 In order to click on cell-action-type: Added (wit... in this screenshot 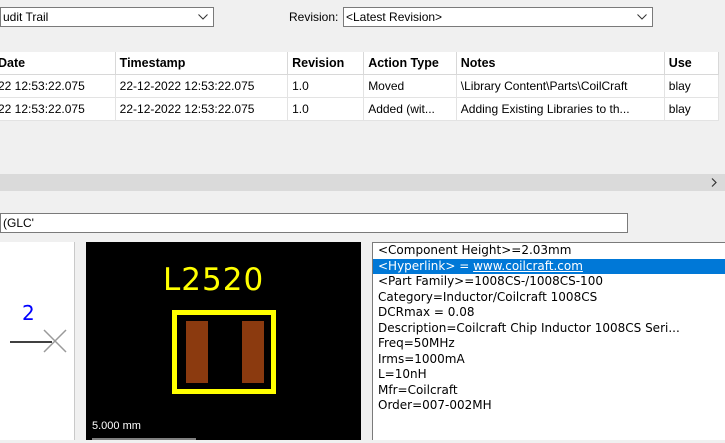, I will do `click(410, 109)`.